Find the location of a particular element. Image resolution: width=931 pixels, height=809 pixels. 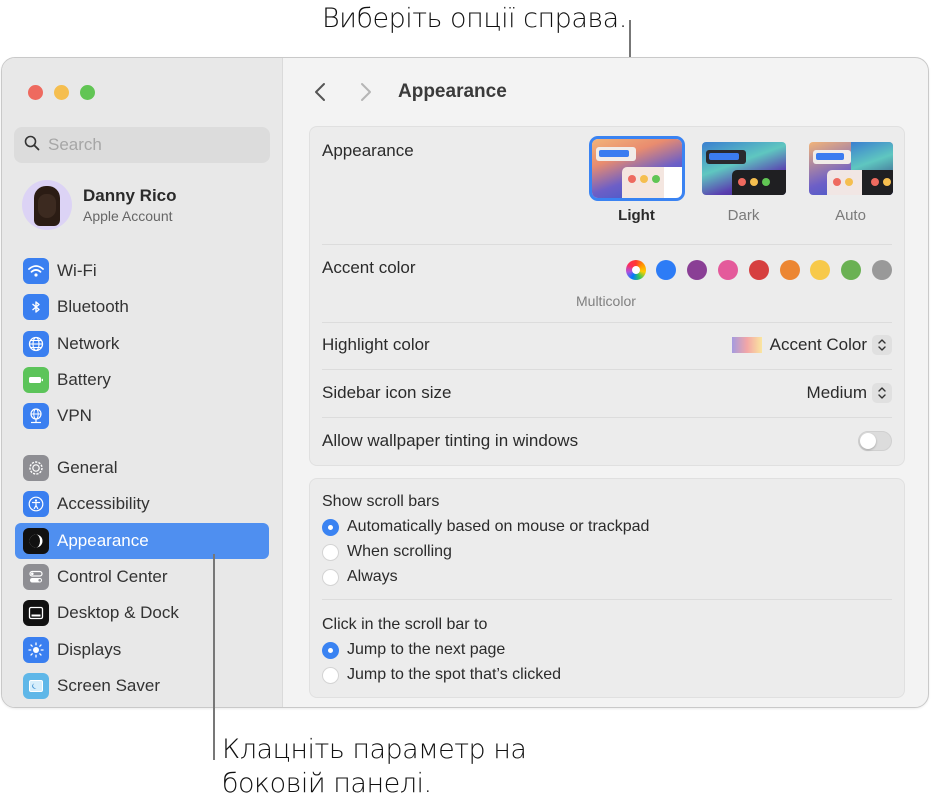

screen-saver-icon is located at coordinates (36, 685).